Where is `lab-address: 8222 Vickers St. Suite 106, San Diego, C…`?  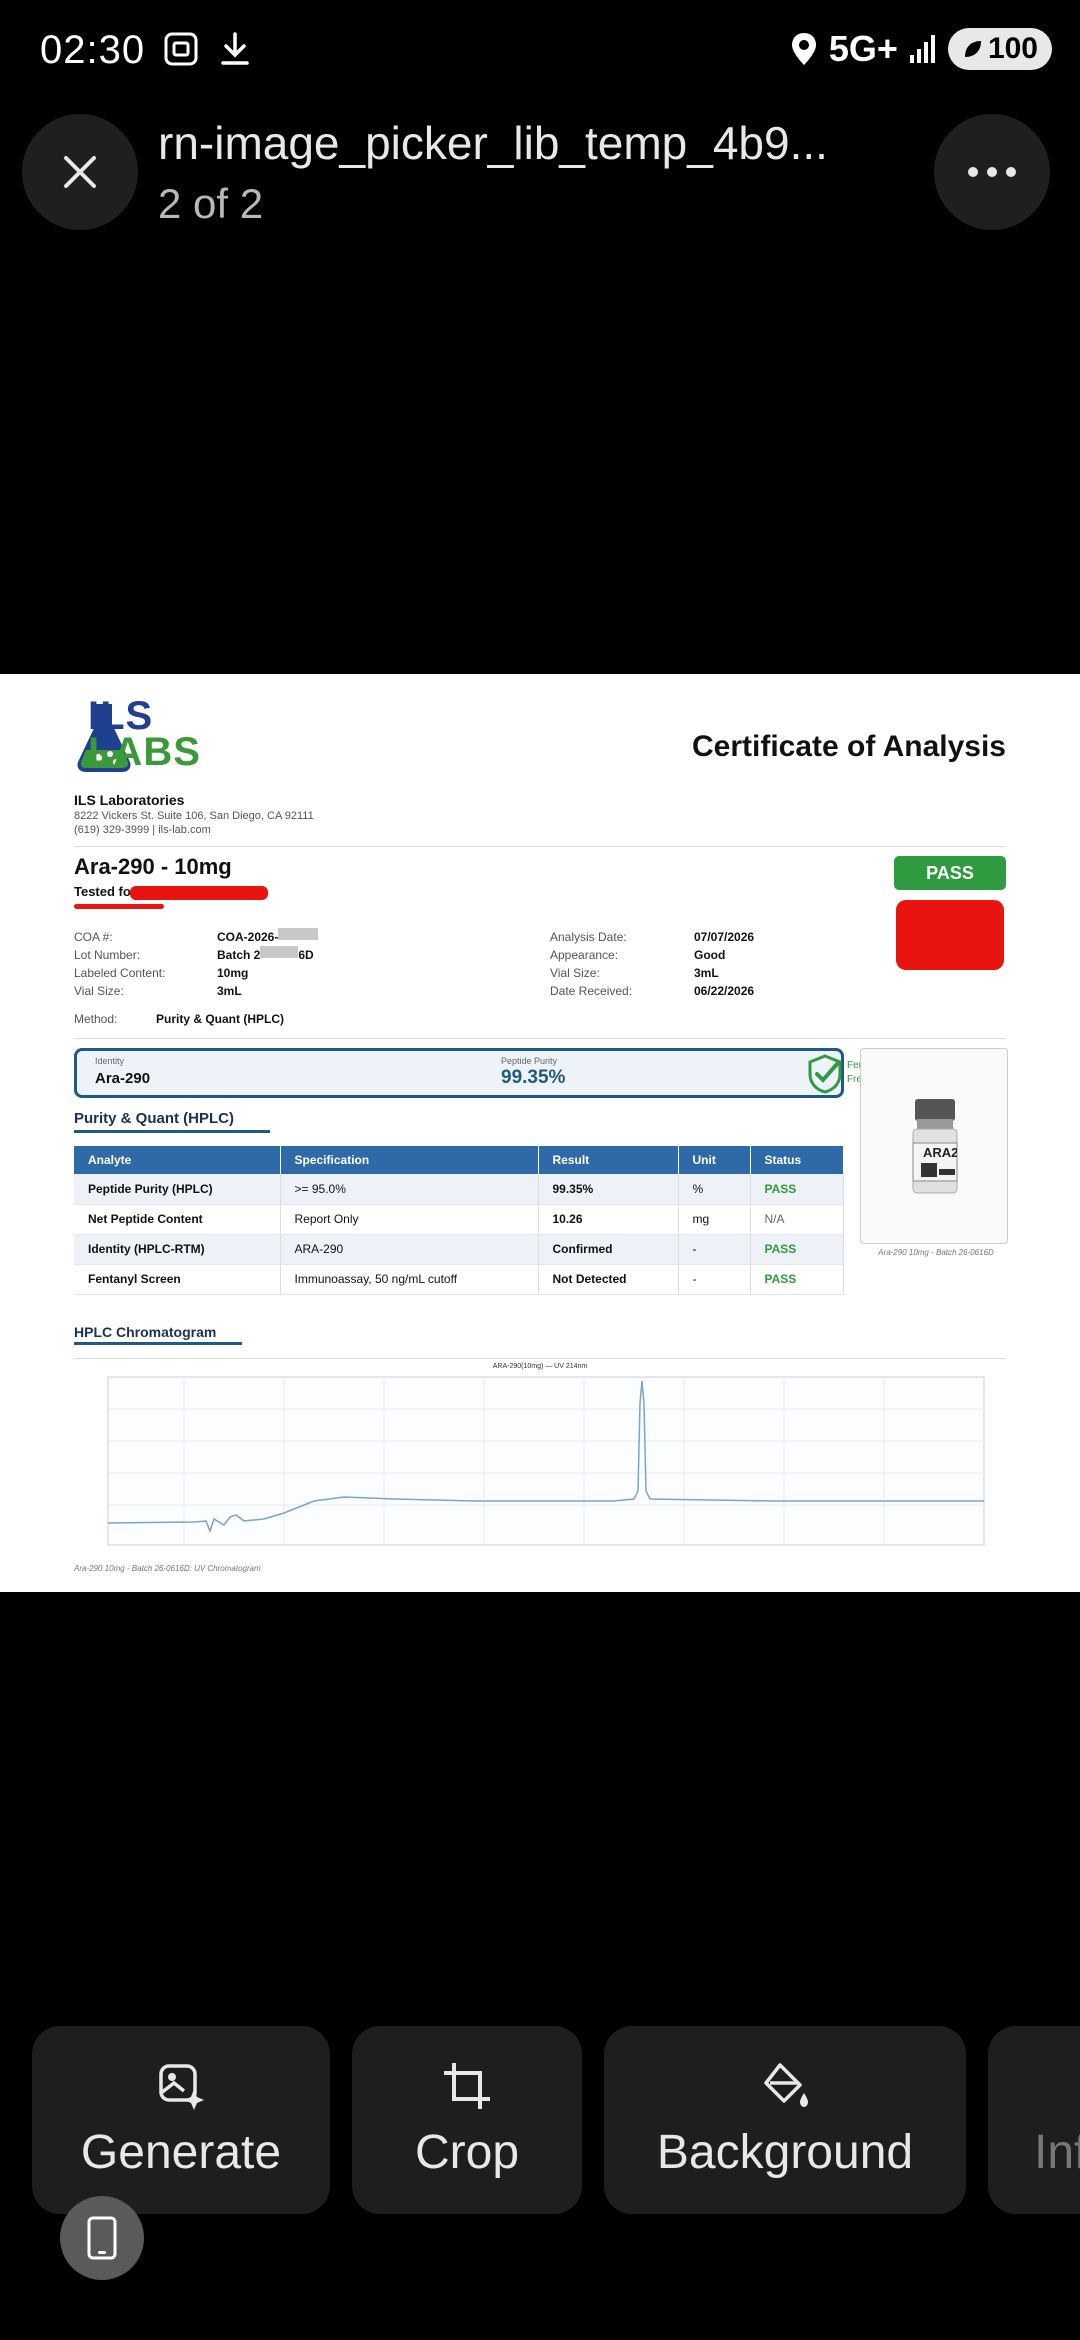
lab-address: 8222 Vickers St. Suite 106, San Diego, C… is located at coordinates (194, 816).